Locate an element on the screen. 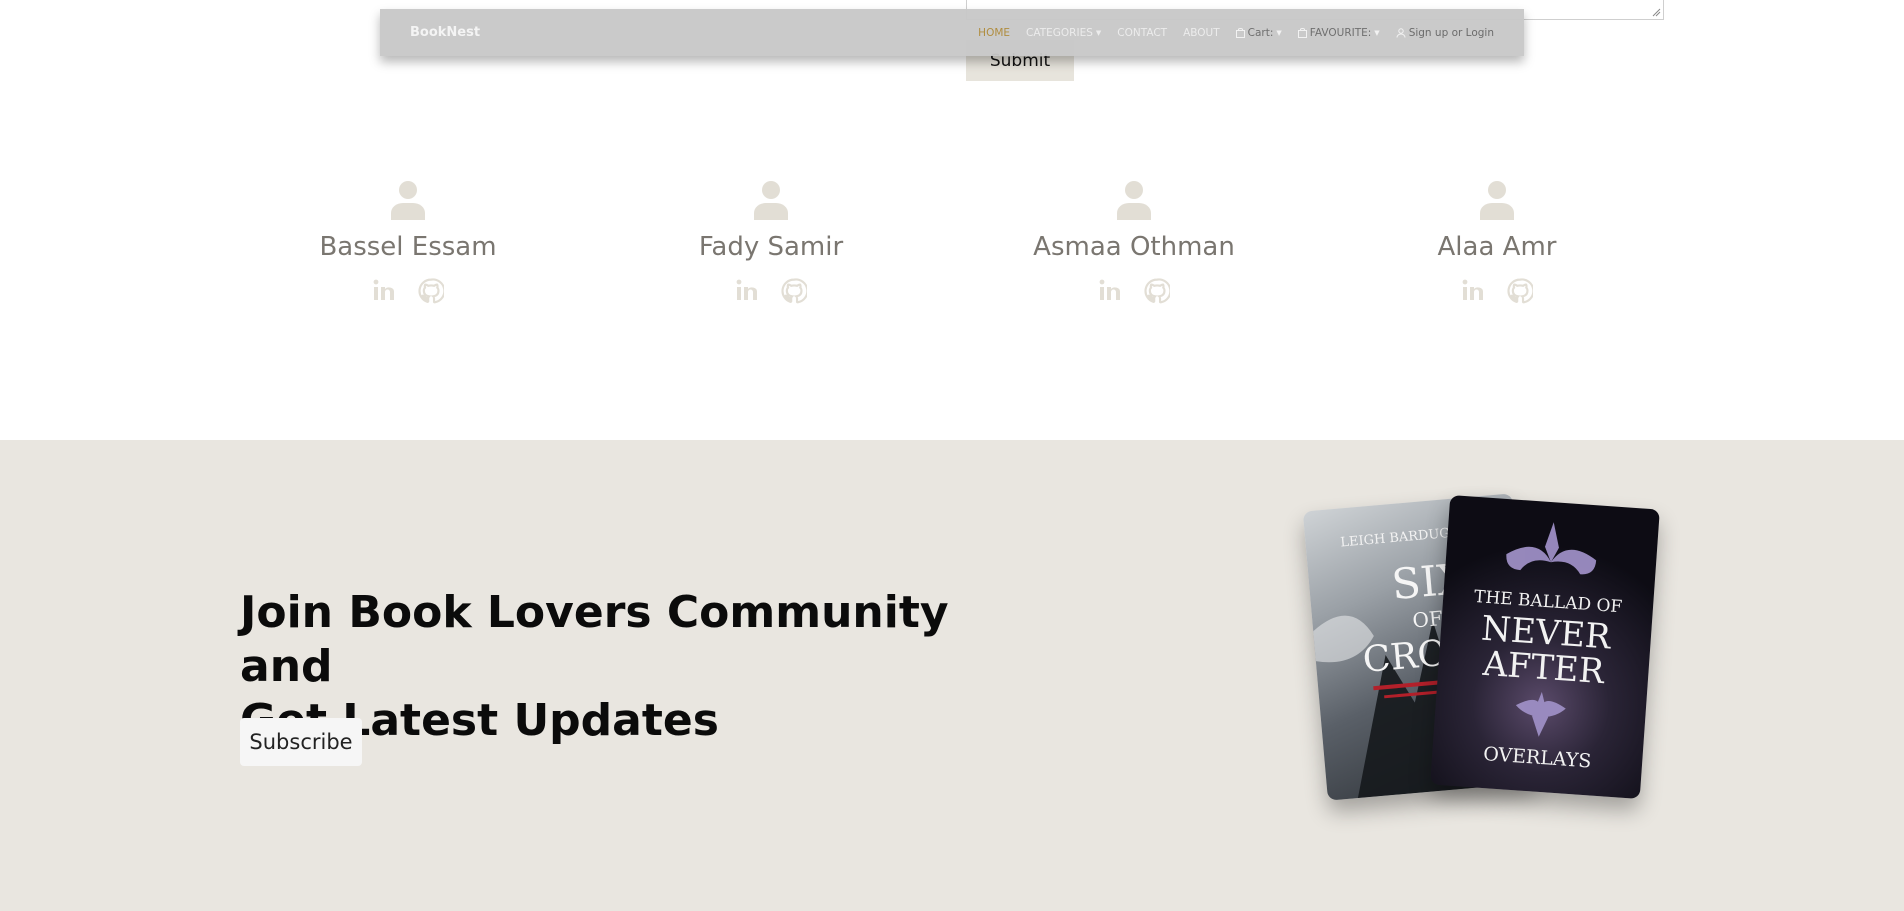  nav-about-label: ABOUT is located at coordinates (1201, 32).